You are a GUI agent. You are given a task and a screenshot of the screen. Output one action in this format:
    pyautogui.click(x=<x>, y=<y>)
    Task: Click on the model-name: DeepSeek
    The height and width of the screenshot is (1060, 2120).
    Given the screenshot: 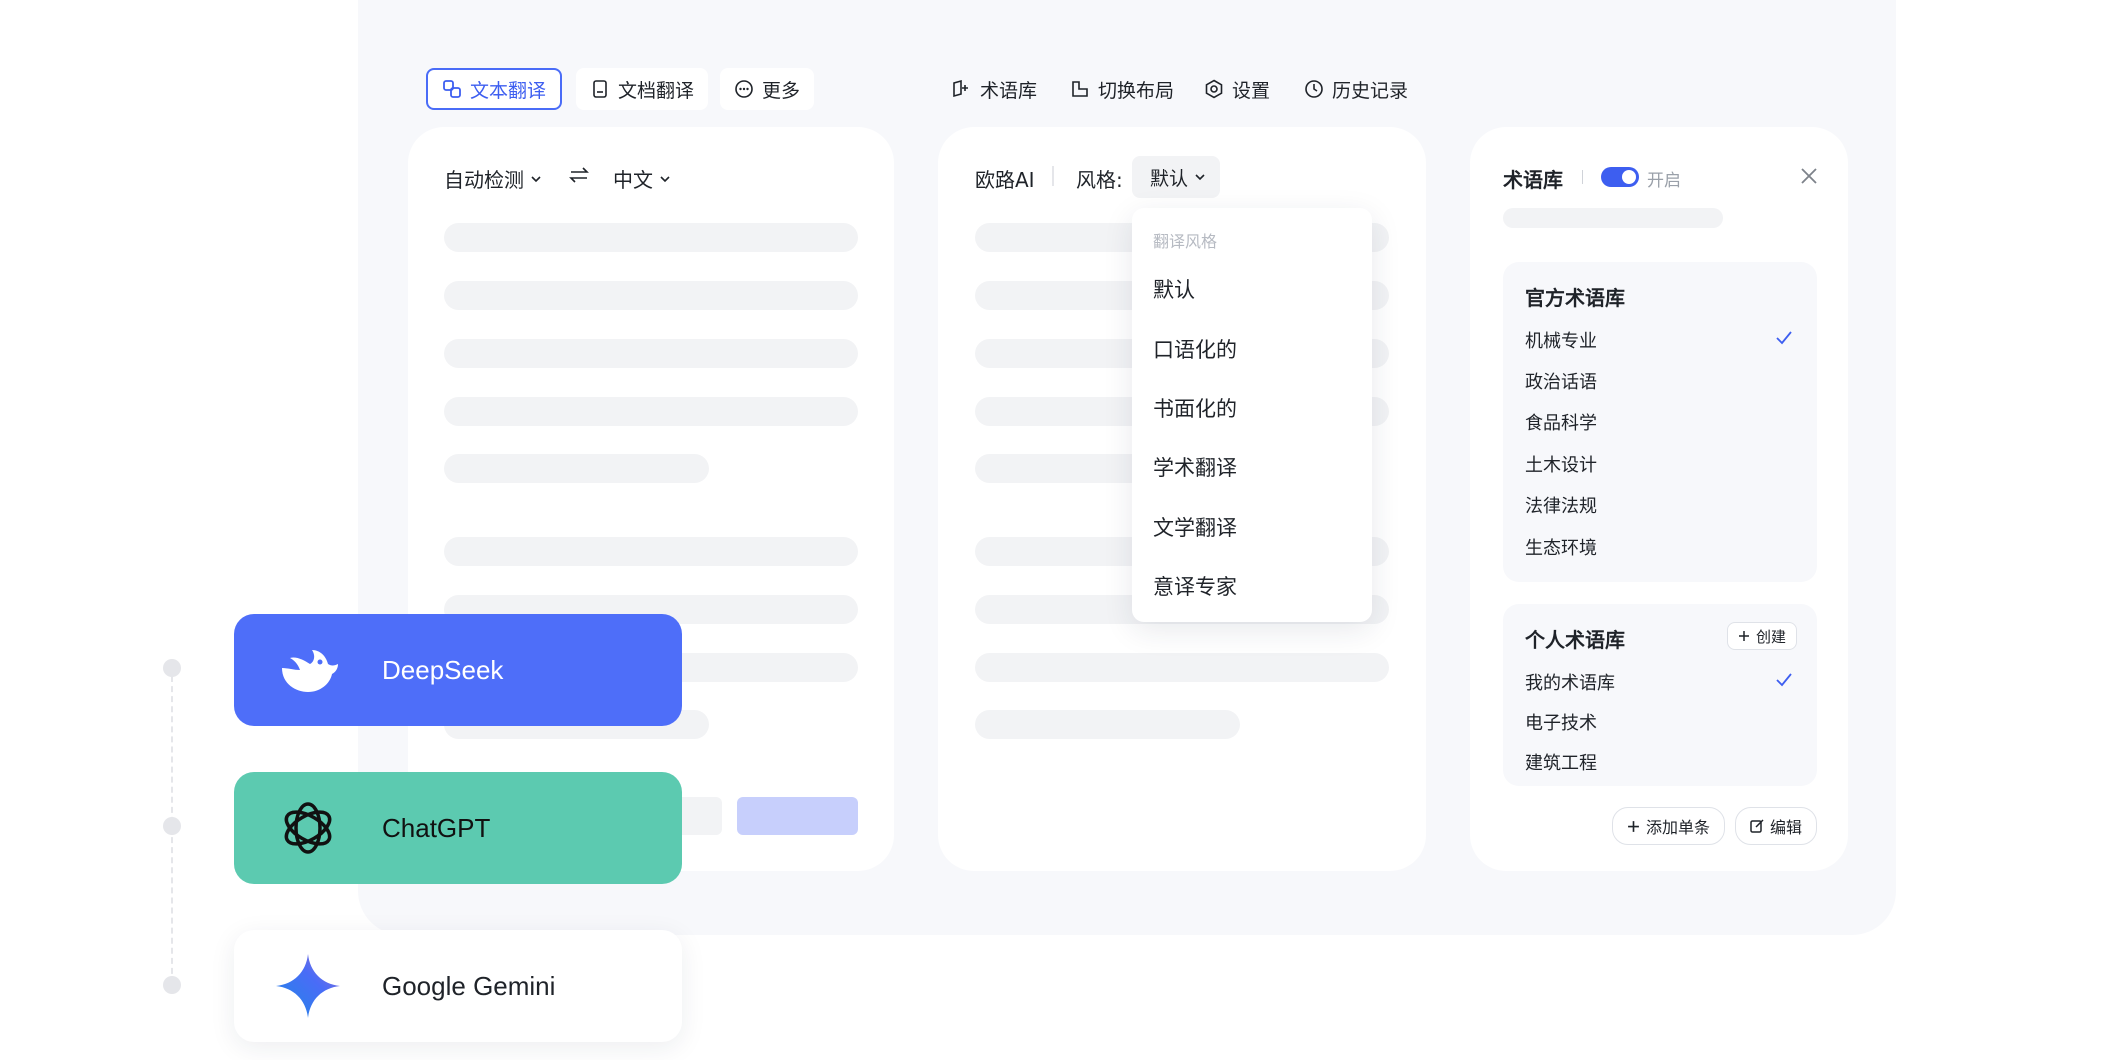 What is the action you would take?
    pyautogui.click(x=443, y=669)
    